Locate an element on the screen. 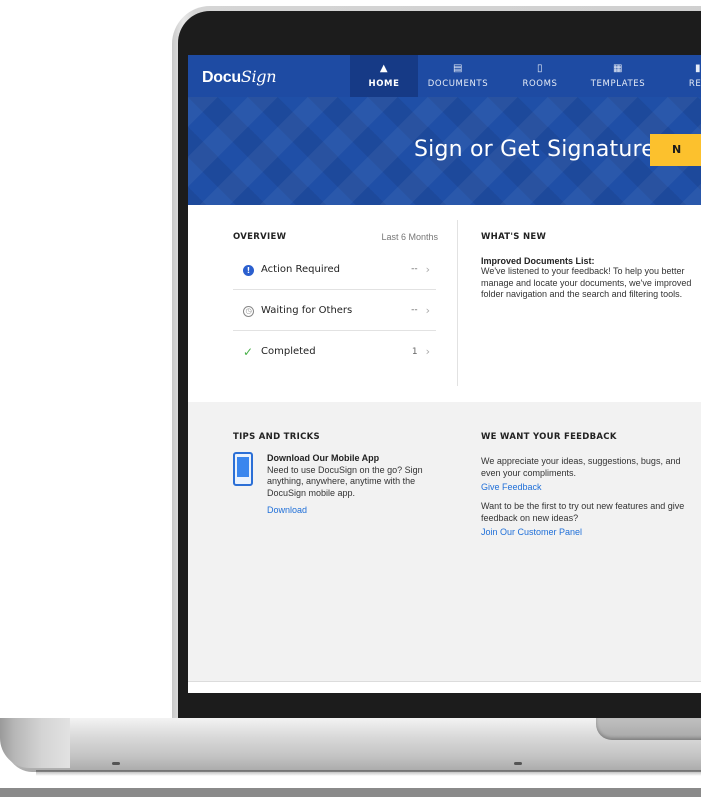 This screenshot has height=797, width=701. hero-banner: Sign or Get Signatures N is located at coordinates (444, 151).